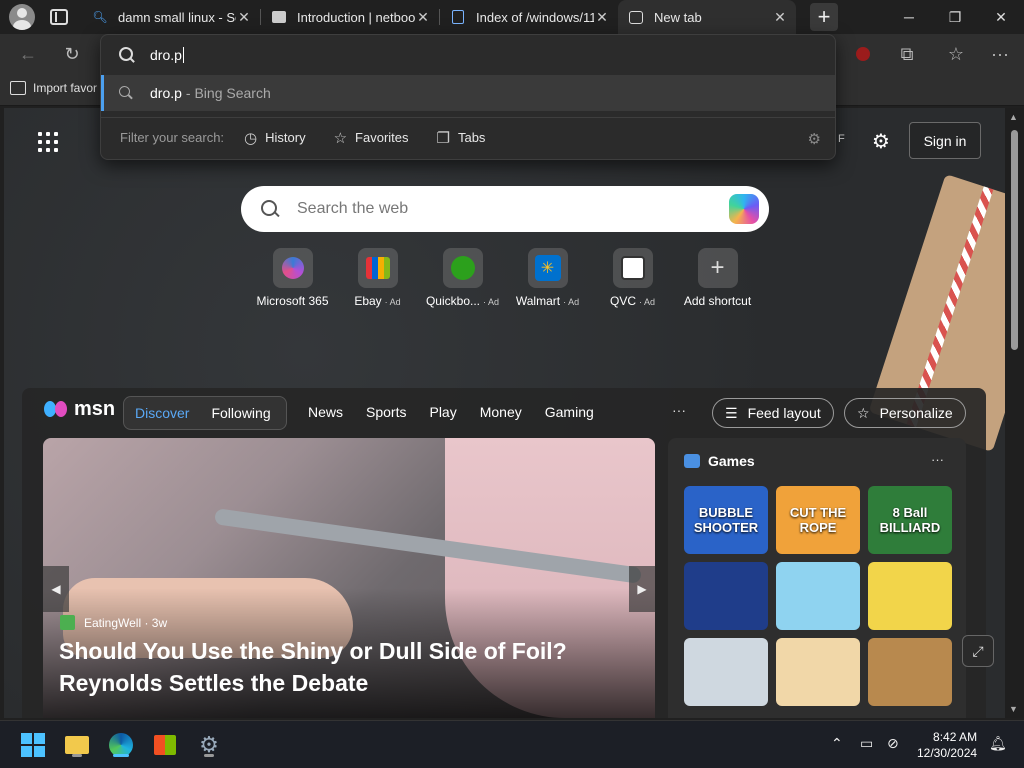 Image resolution: width=1024 pixels, height=768 pixels. What do you see at coordinates (837, 743) in the screenshot?
I see `tray-chevron-icon: ⌃` at bounding box center [837, 743].